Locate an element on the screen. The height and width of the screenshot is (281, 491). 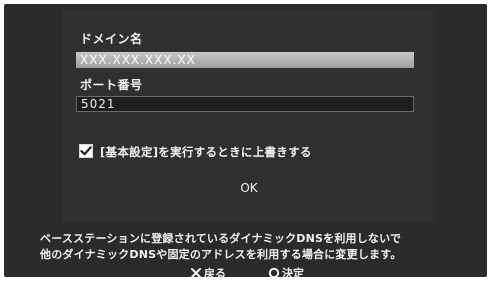
confirm-button: 決定 is located at coordinates (286, 271).